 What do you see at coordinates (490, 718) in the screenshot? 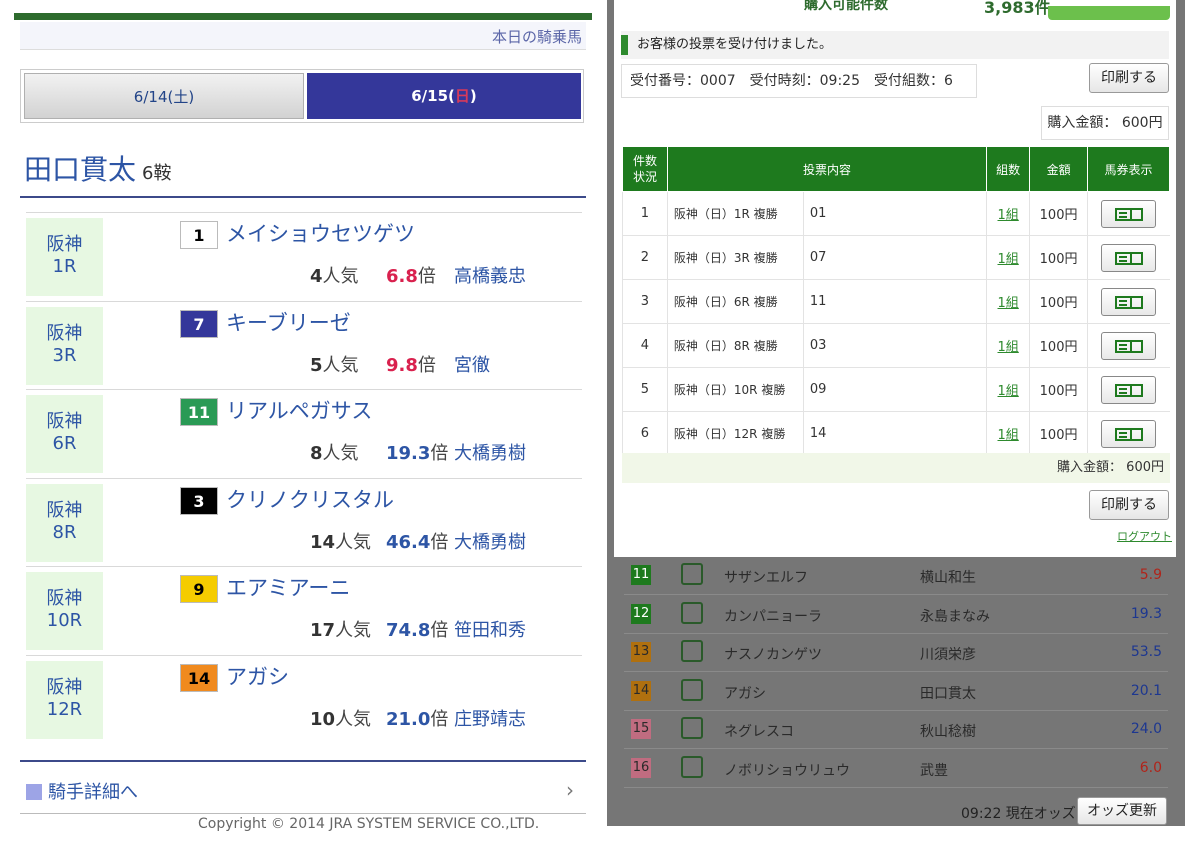
I see `jockey-name: 庄野靖志` at bounding box center [490, 718].